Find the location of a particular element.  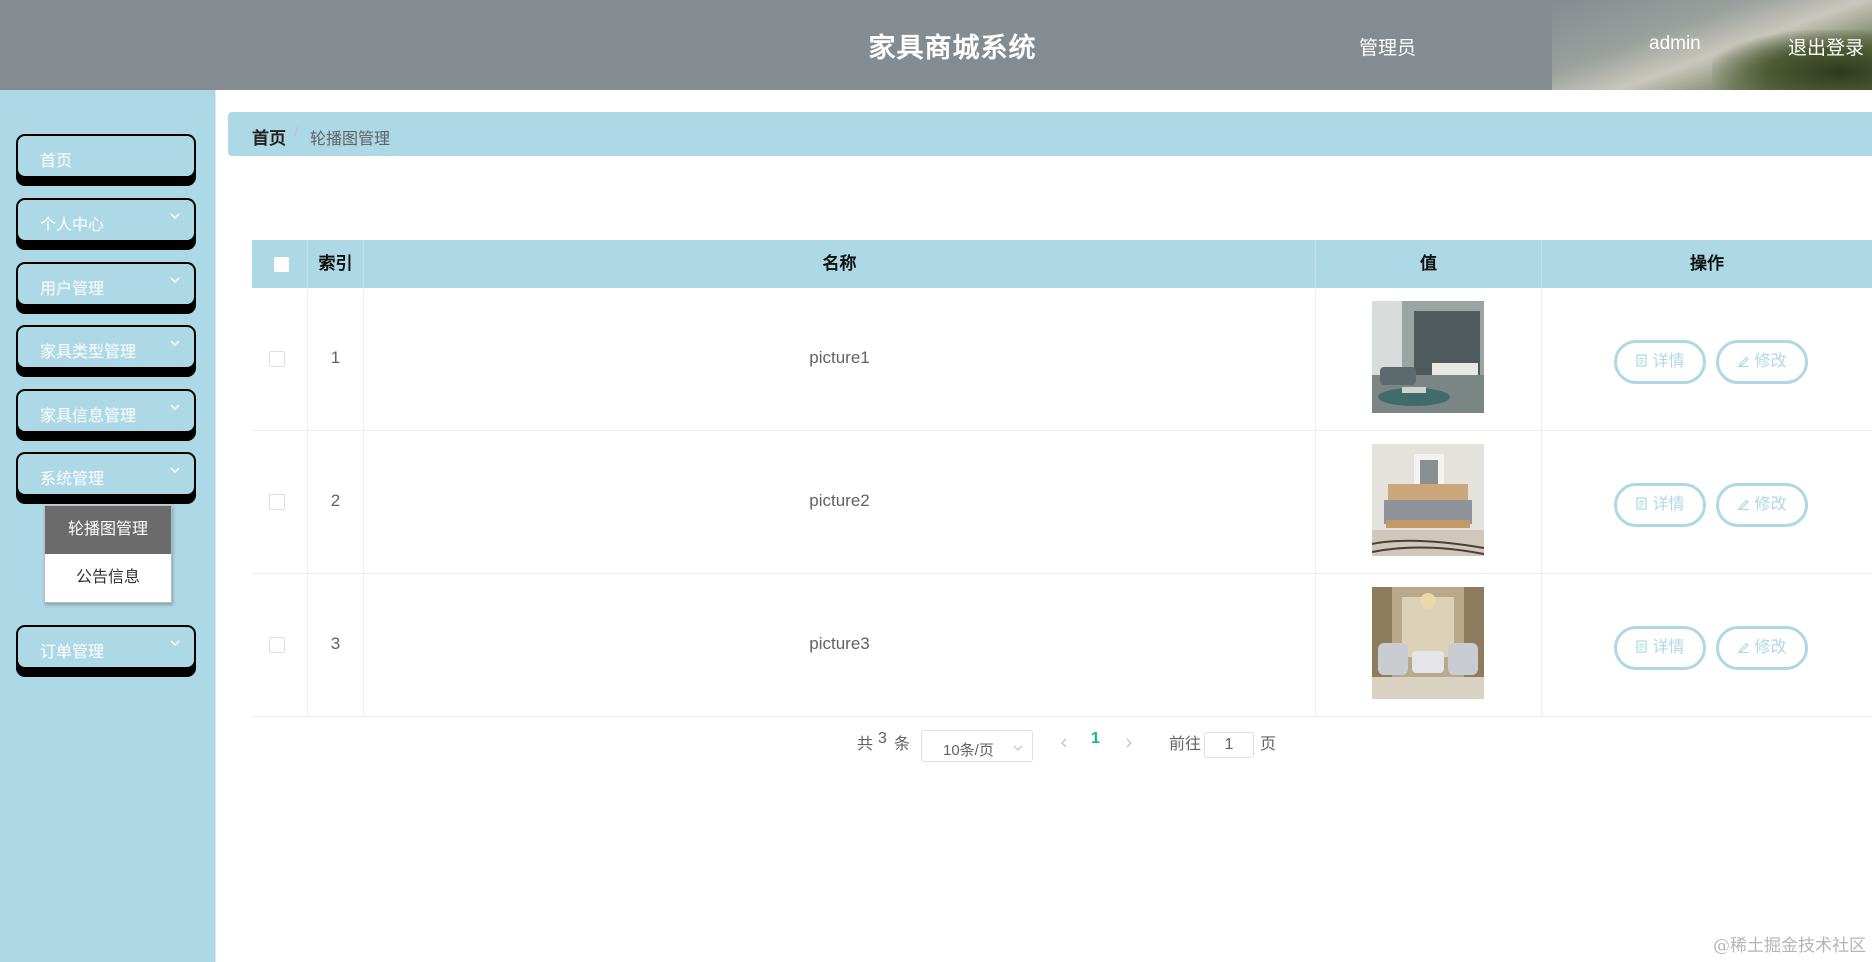

breadcrumb: 首页 / 轮播图管理 is located at coordinates (1050, 134).